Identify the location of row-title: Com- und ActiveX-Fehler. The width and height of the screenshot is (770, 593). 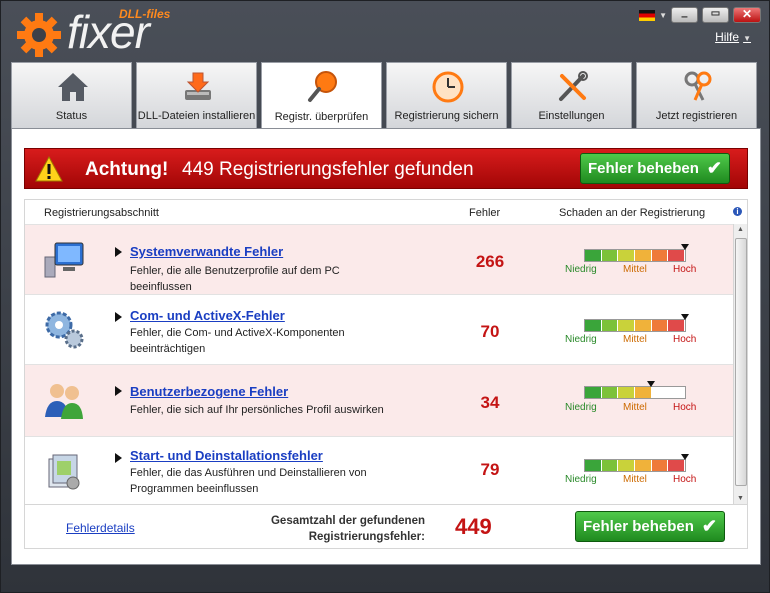
(207, 315).